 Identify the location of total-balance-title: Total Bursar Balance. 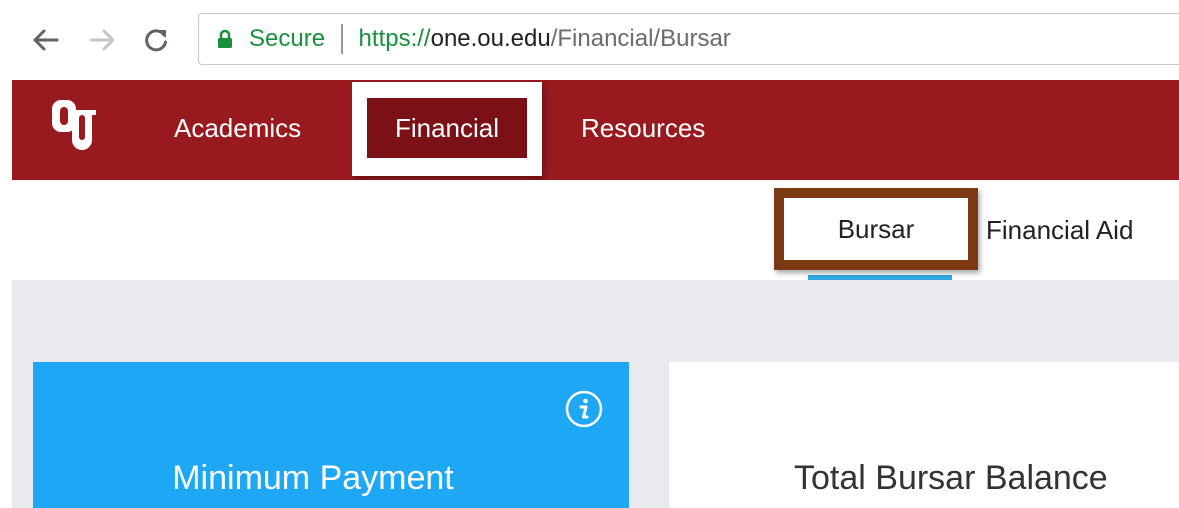
(951, 478).